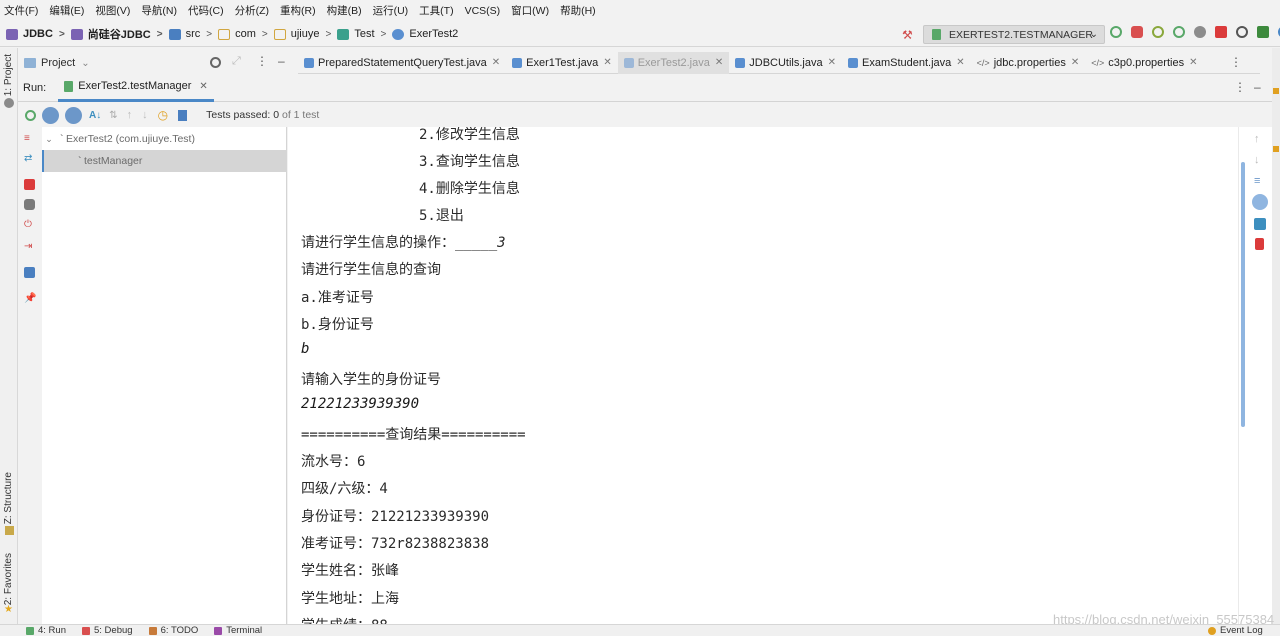 This screenshot has height=636, width=1280. What do you see at coordinates (66, 10) in the screenshot?
I see `menu-edit: 编辑(E)` at bounding box center [66, 10].